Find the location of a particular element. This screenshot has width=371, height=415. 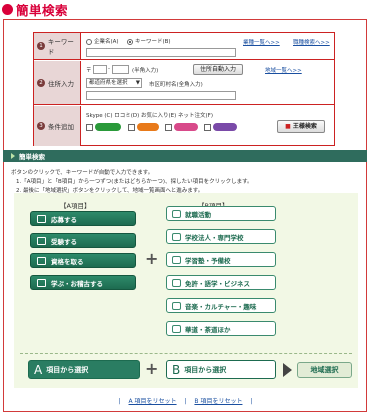

chevron-down-icon: ▼ is located at coordinates (137, 83).